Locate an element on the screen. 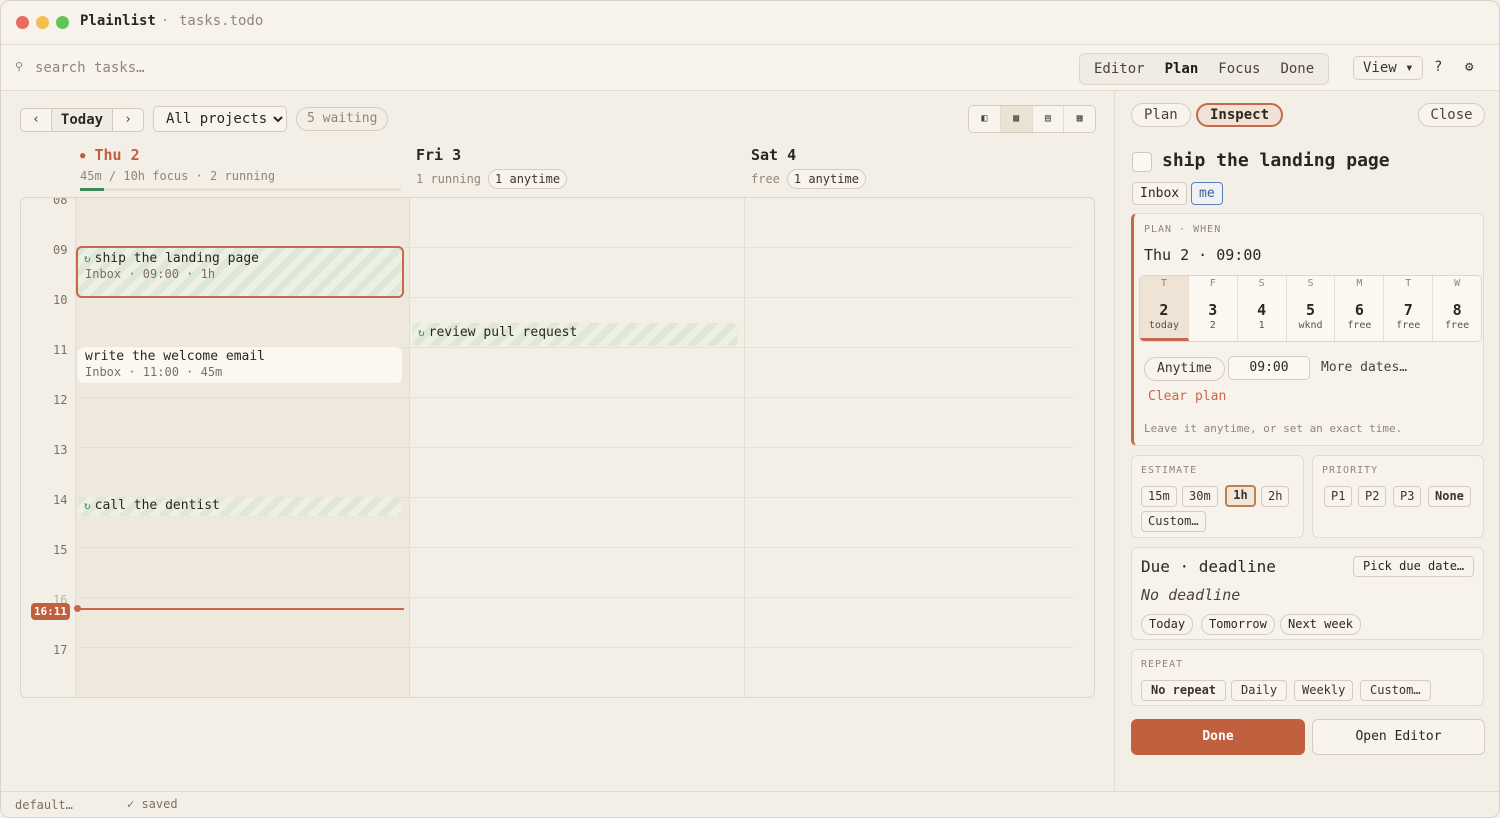 The height and width of the screenshot is (818, 1500). event-title: call the dentist is located at coordinates (157, 505).